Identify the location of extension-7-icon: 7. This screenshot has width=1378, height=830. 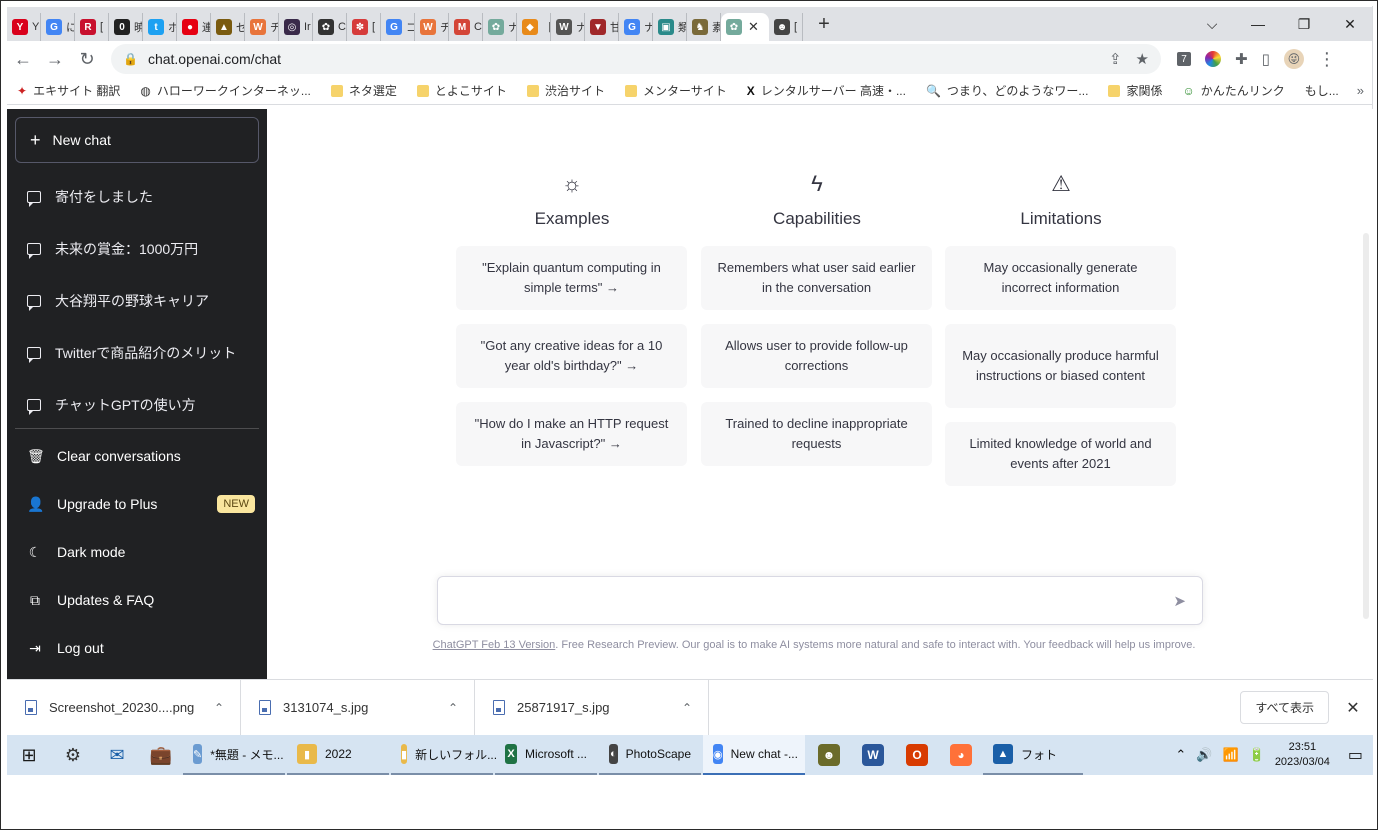
(1184, 59).